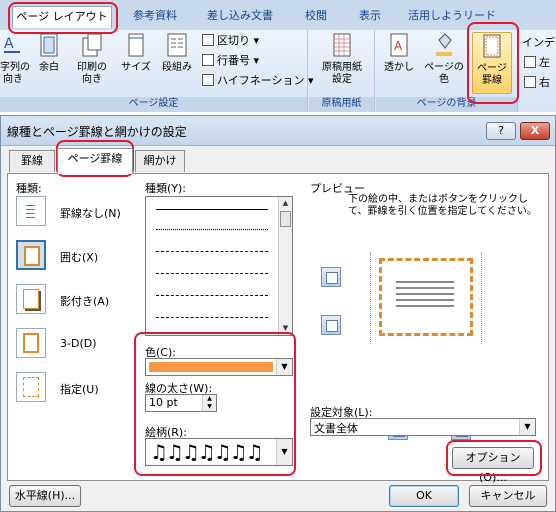 This screenshot has width=556, height=512. I want to click on columns-button: 段組み, so click(177, 53).